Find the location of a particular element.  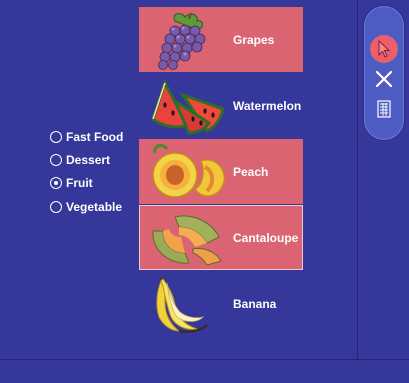

list-item-watermelon: Watermelon is located at coordinates (221, 105).